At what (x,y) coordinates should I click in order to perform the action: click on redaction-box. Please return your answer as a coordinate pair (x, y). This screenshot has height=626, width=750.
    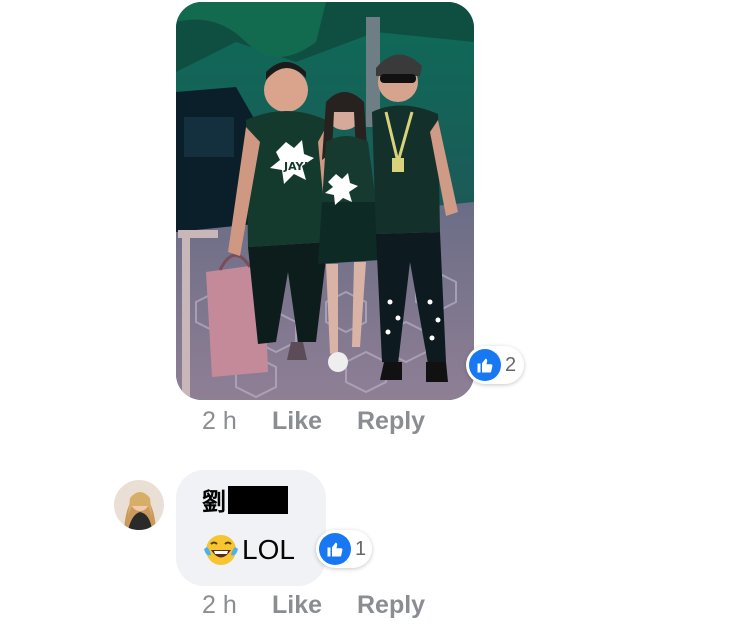
    Looking at the image, I should click on (258, 499).